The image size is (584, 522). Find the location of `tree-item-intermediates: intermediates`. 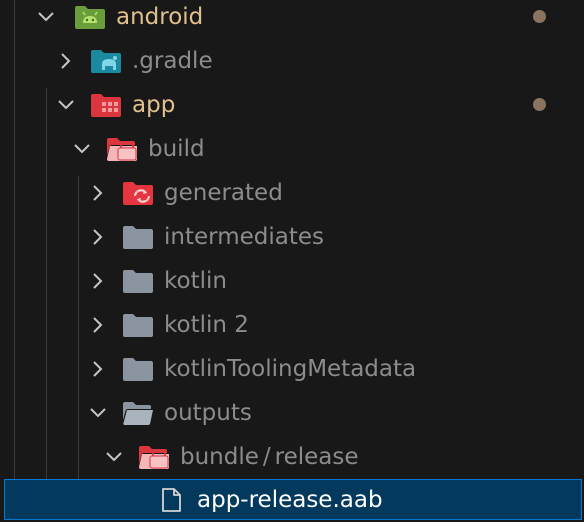

tree-item-intermediates: intermediates is located at coordinates (292, 237).